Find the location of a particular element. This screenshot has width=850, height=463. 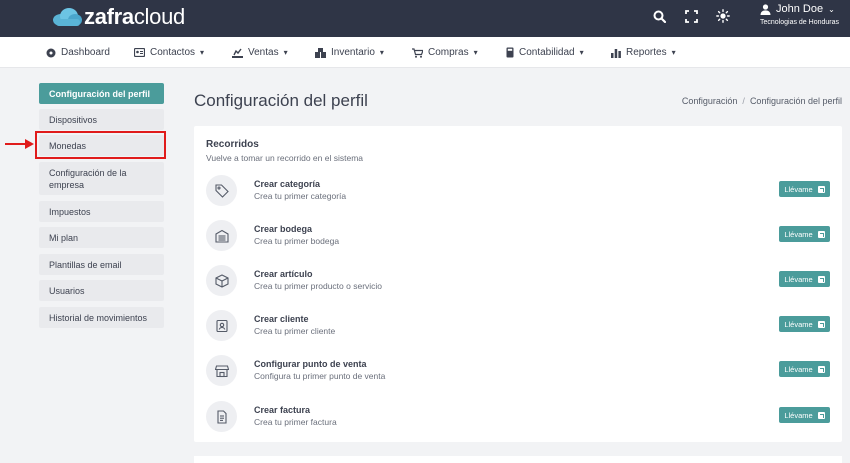

tour-description: Crea tu primer cliente is located at coordinates (295, 331).